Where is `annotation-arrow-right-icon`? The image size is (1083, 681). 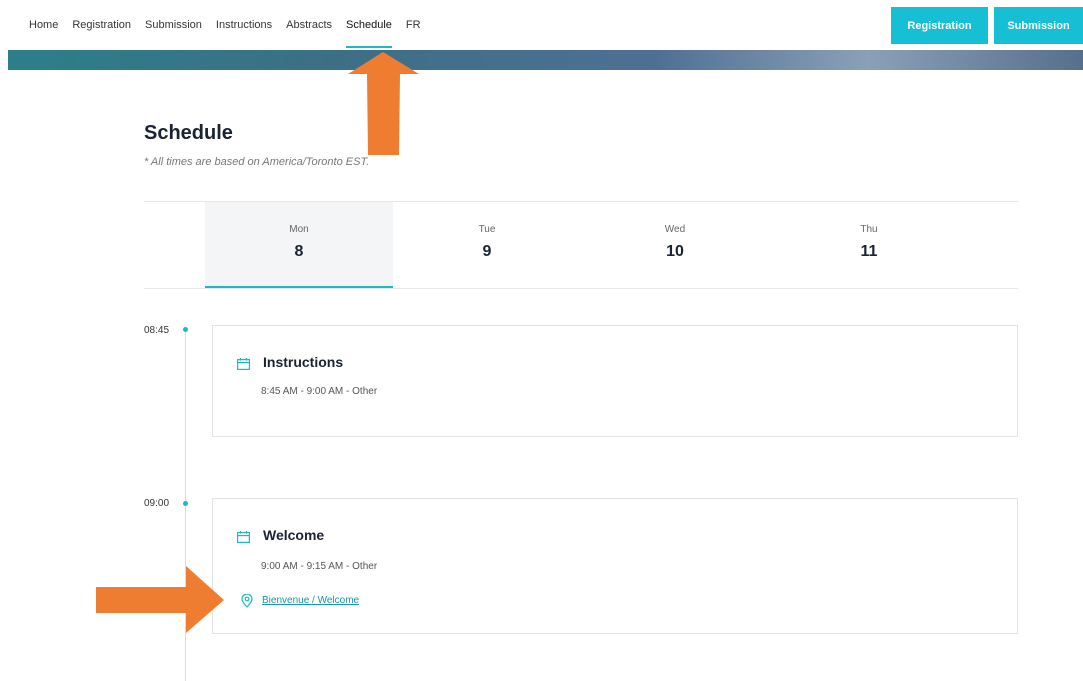 annotation-arrow-right-icon is located at coordinates (160, 599).